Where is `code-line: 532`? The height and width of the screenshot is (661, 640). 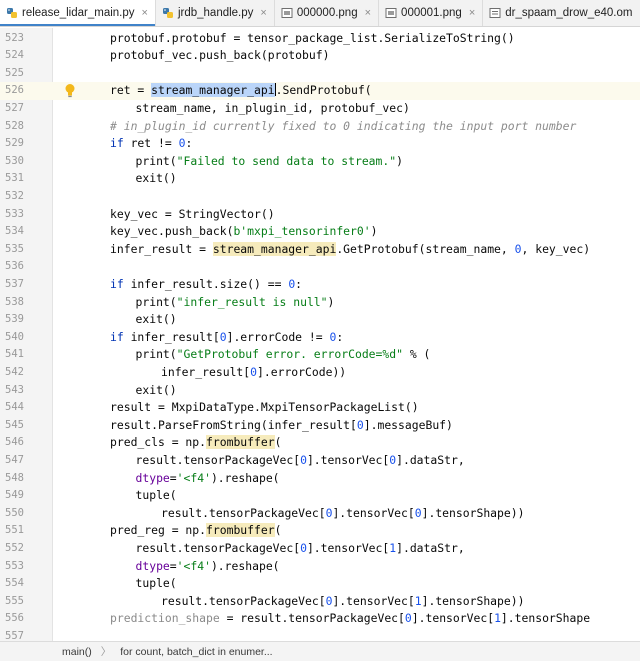 code-line: 532 is located at coordinates (320, 197).